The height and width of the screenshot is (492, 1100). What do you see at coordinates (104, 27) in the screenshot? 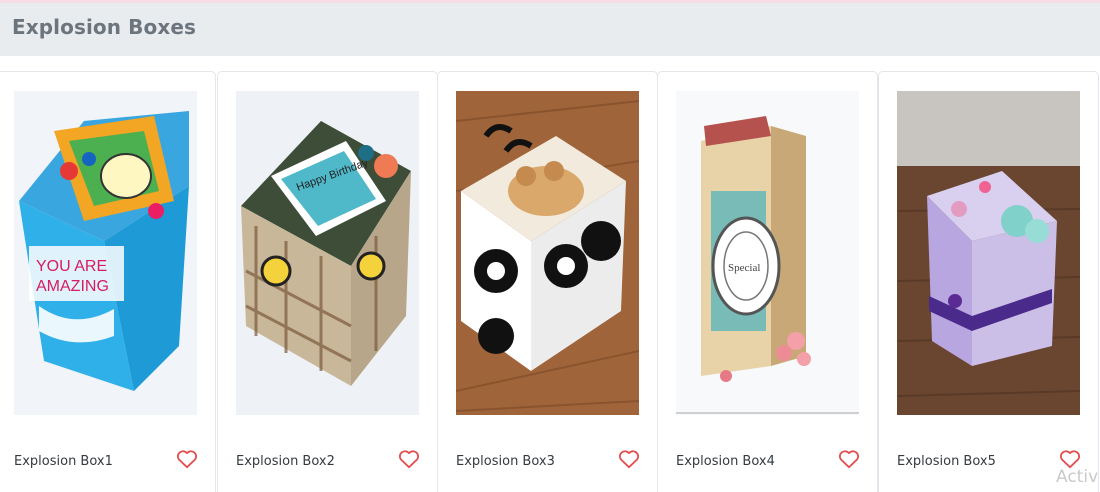
I see `page-title: Explosion Boxes` at bounding box center [104, 27].